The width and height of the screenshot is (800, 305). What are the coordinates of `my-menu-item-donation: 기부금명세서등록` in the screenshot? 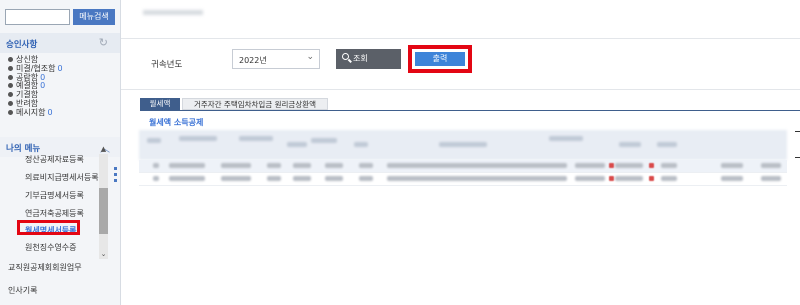 It's located at (54, 195).